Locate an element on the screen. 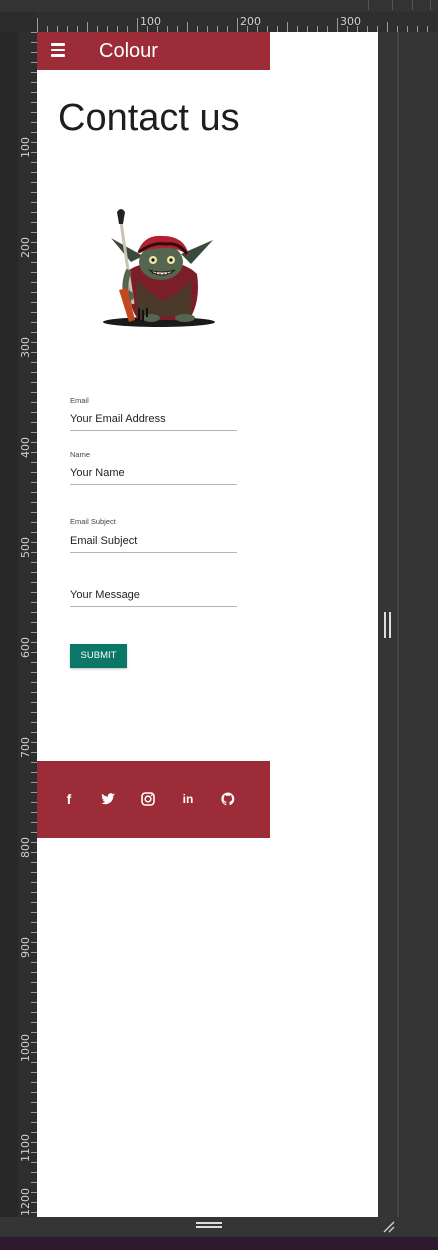  name-input is located at coordinates (153, 473).